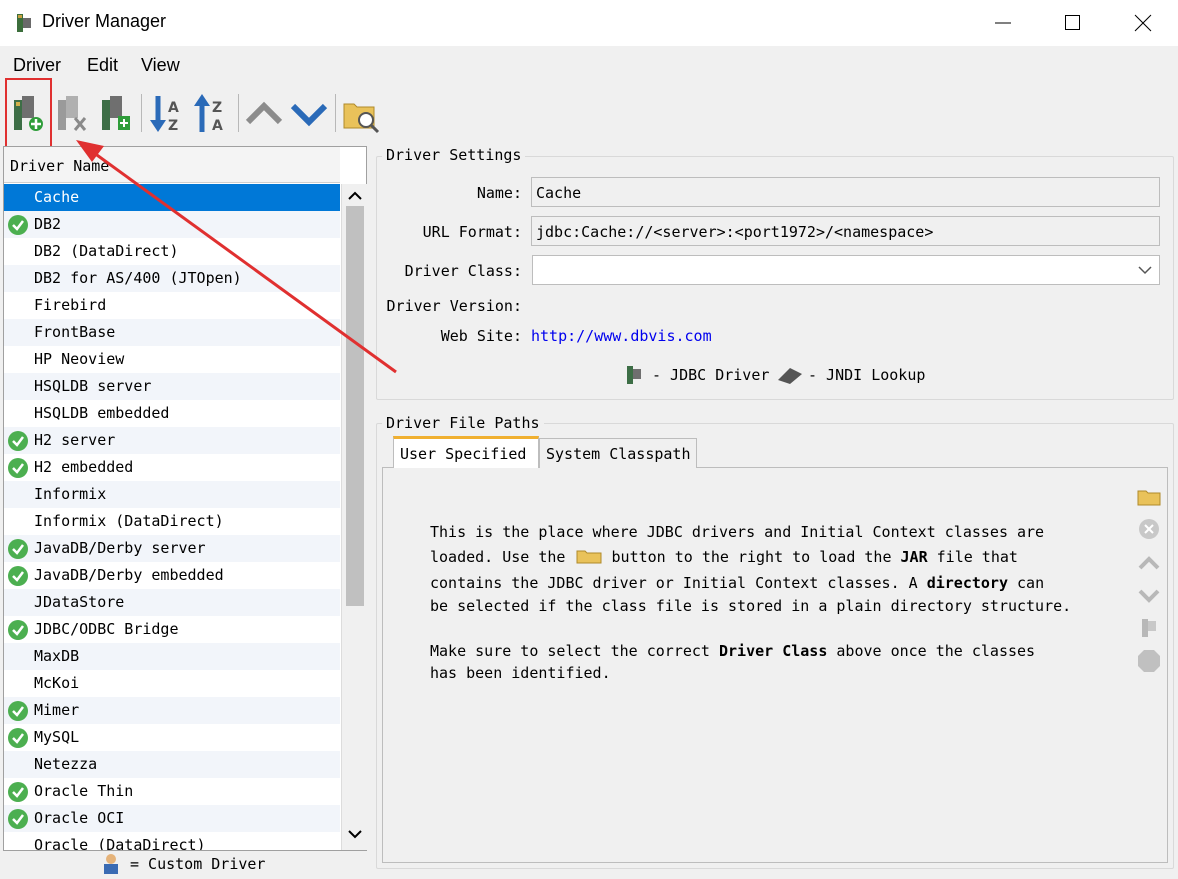 The image size is (1178, 879). Describe the element at coordinates (84, 791) in the screenshot. I see `driver-name: Oracle Thin` at that location.